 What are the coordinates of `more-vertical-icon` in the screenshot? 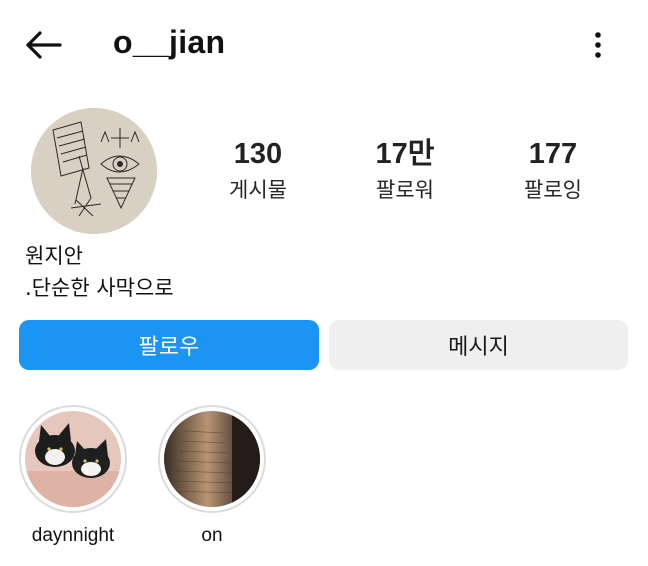 It's located at (598, 45).